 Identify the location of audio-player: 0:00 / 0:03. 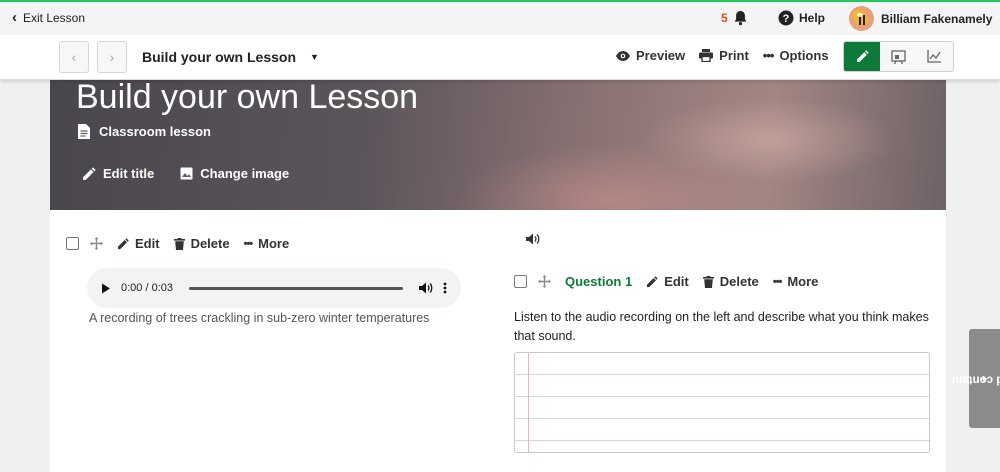
(274, 288).